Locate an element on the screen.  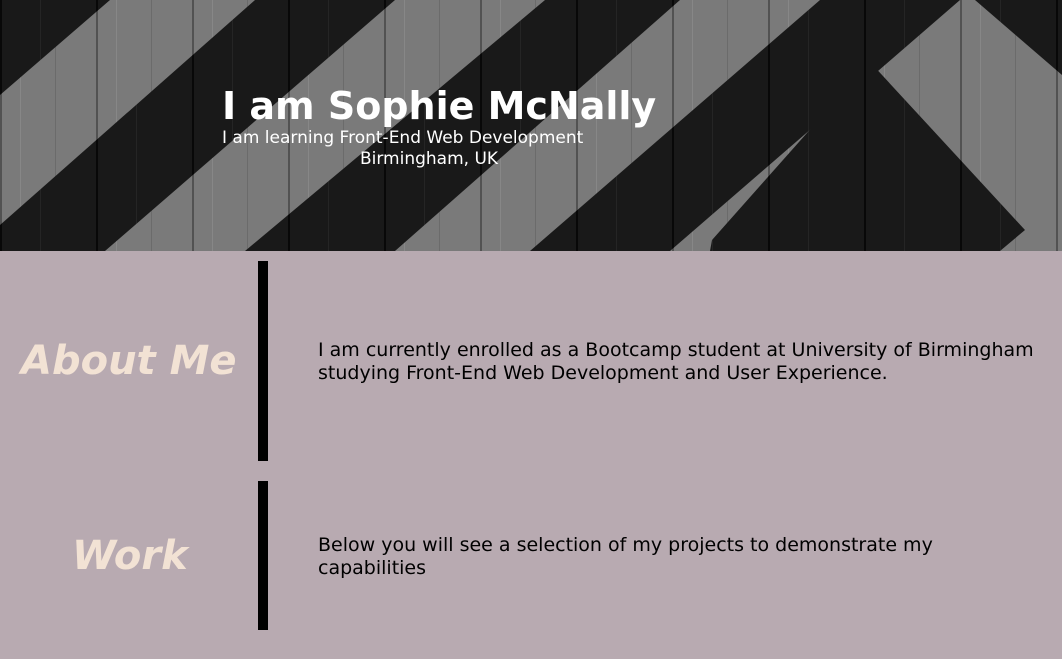
work-divider is located at coordinates (263, 555).